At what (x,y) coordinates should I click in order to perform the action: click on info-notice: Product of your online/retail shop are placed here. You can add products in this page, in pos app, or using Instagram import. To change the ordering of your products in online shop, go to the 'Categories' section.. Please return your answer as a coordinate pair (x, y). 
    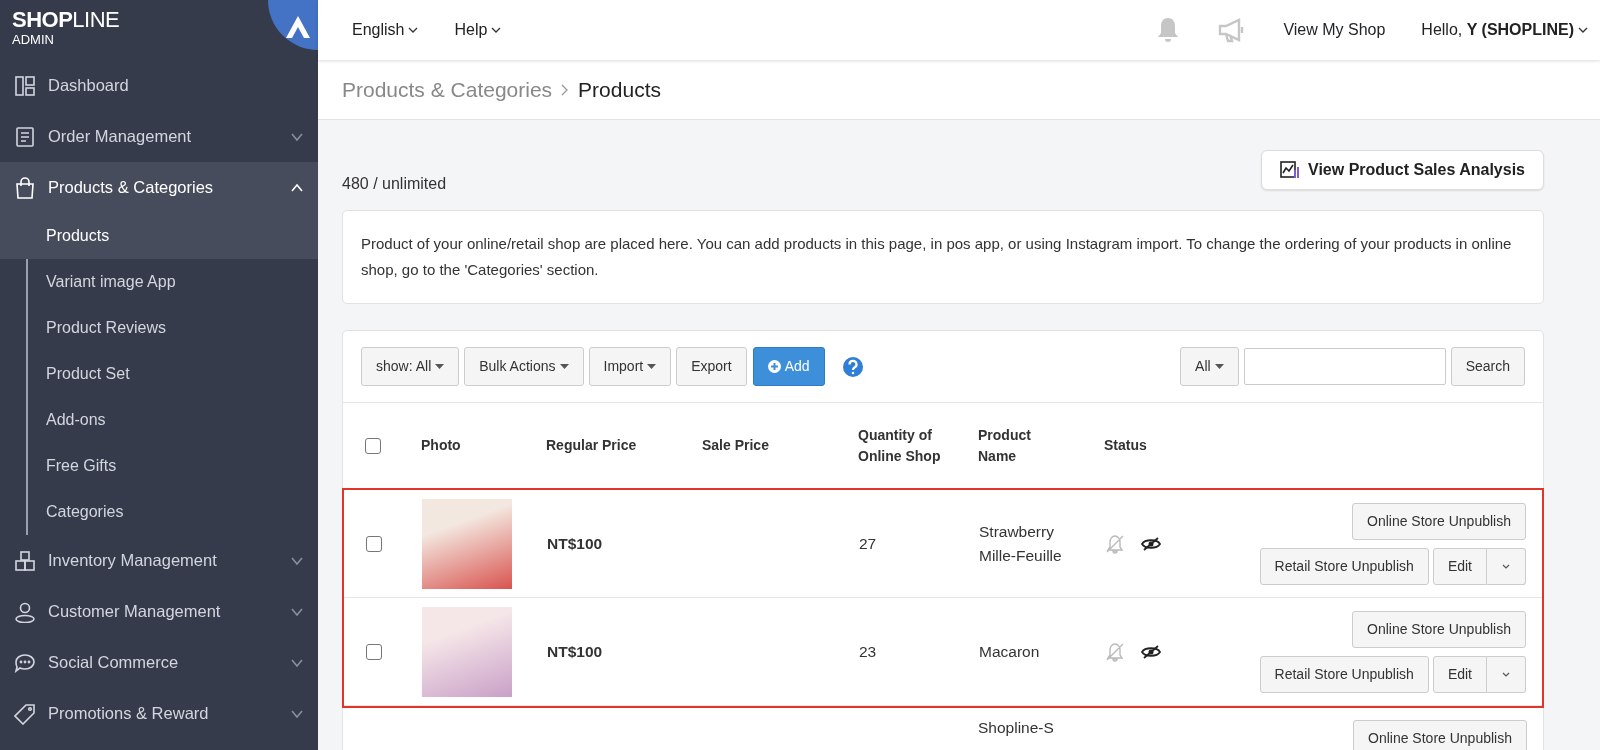
    Looking at the image, I should click on (943, 257).